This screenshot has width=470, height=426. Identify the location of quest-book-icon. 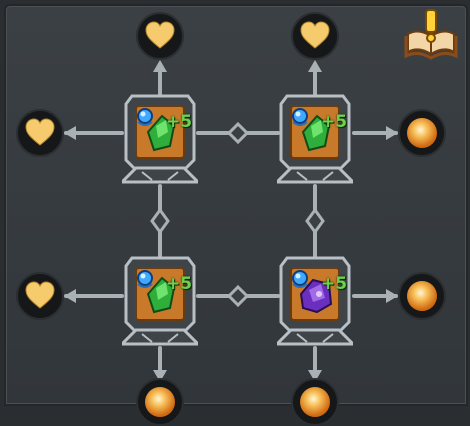
(431, 34).